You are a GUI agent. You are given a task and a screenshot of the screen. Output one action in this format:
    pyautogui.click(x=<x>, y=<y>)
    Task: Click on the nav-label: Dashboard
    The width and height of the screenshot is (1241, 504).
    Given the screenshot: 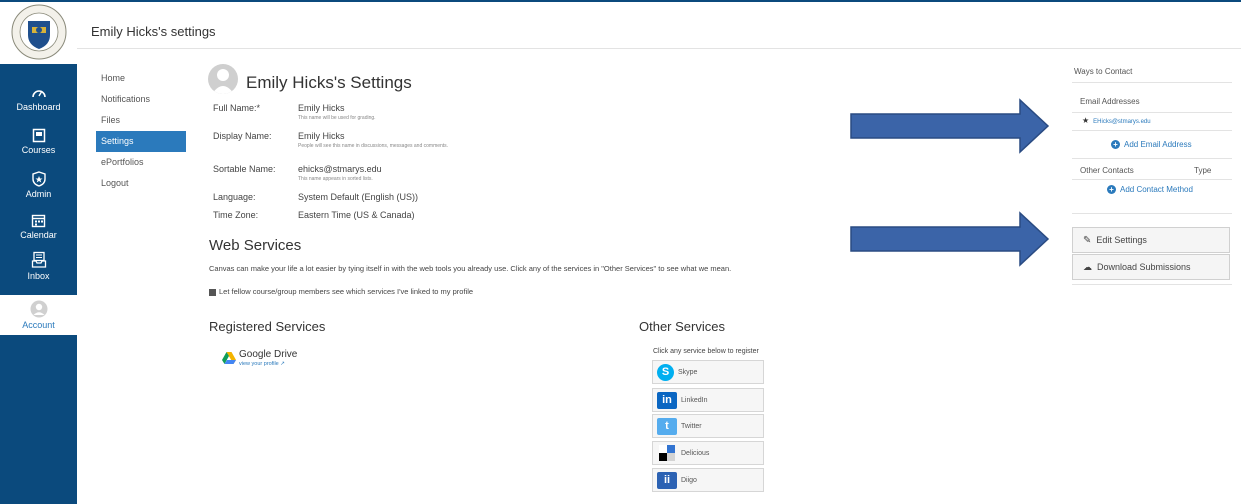 What is the action you would take?
    pyautogui.click(x=38, y=107)
    